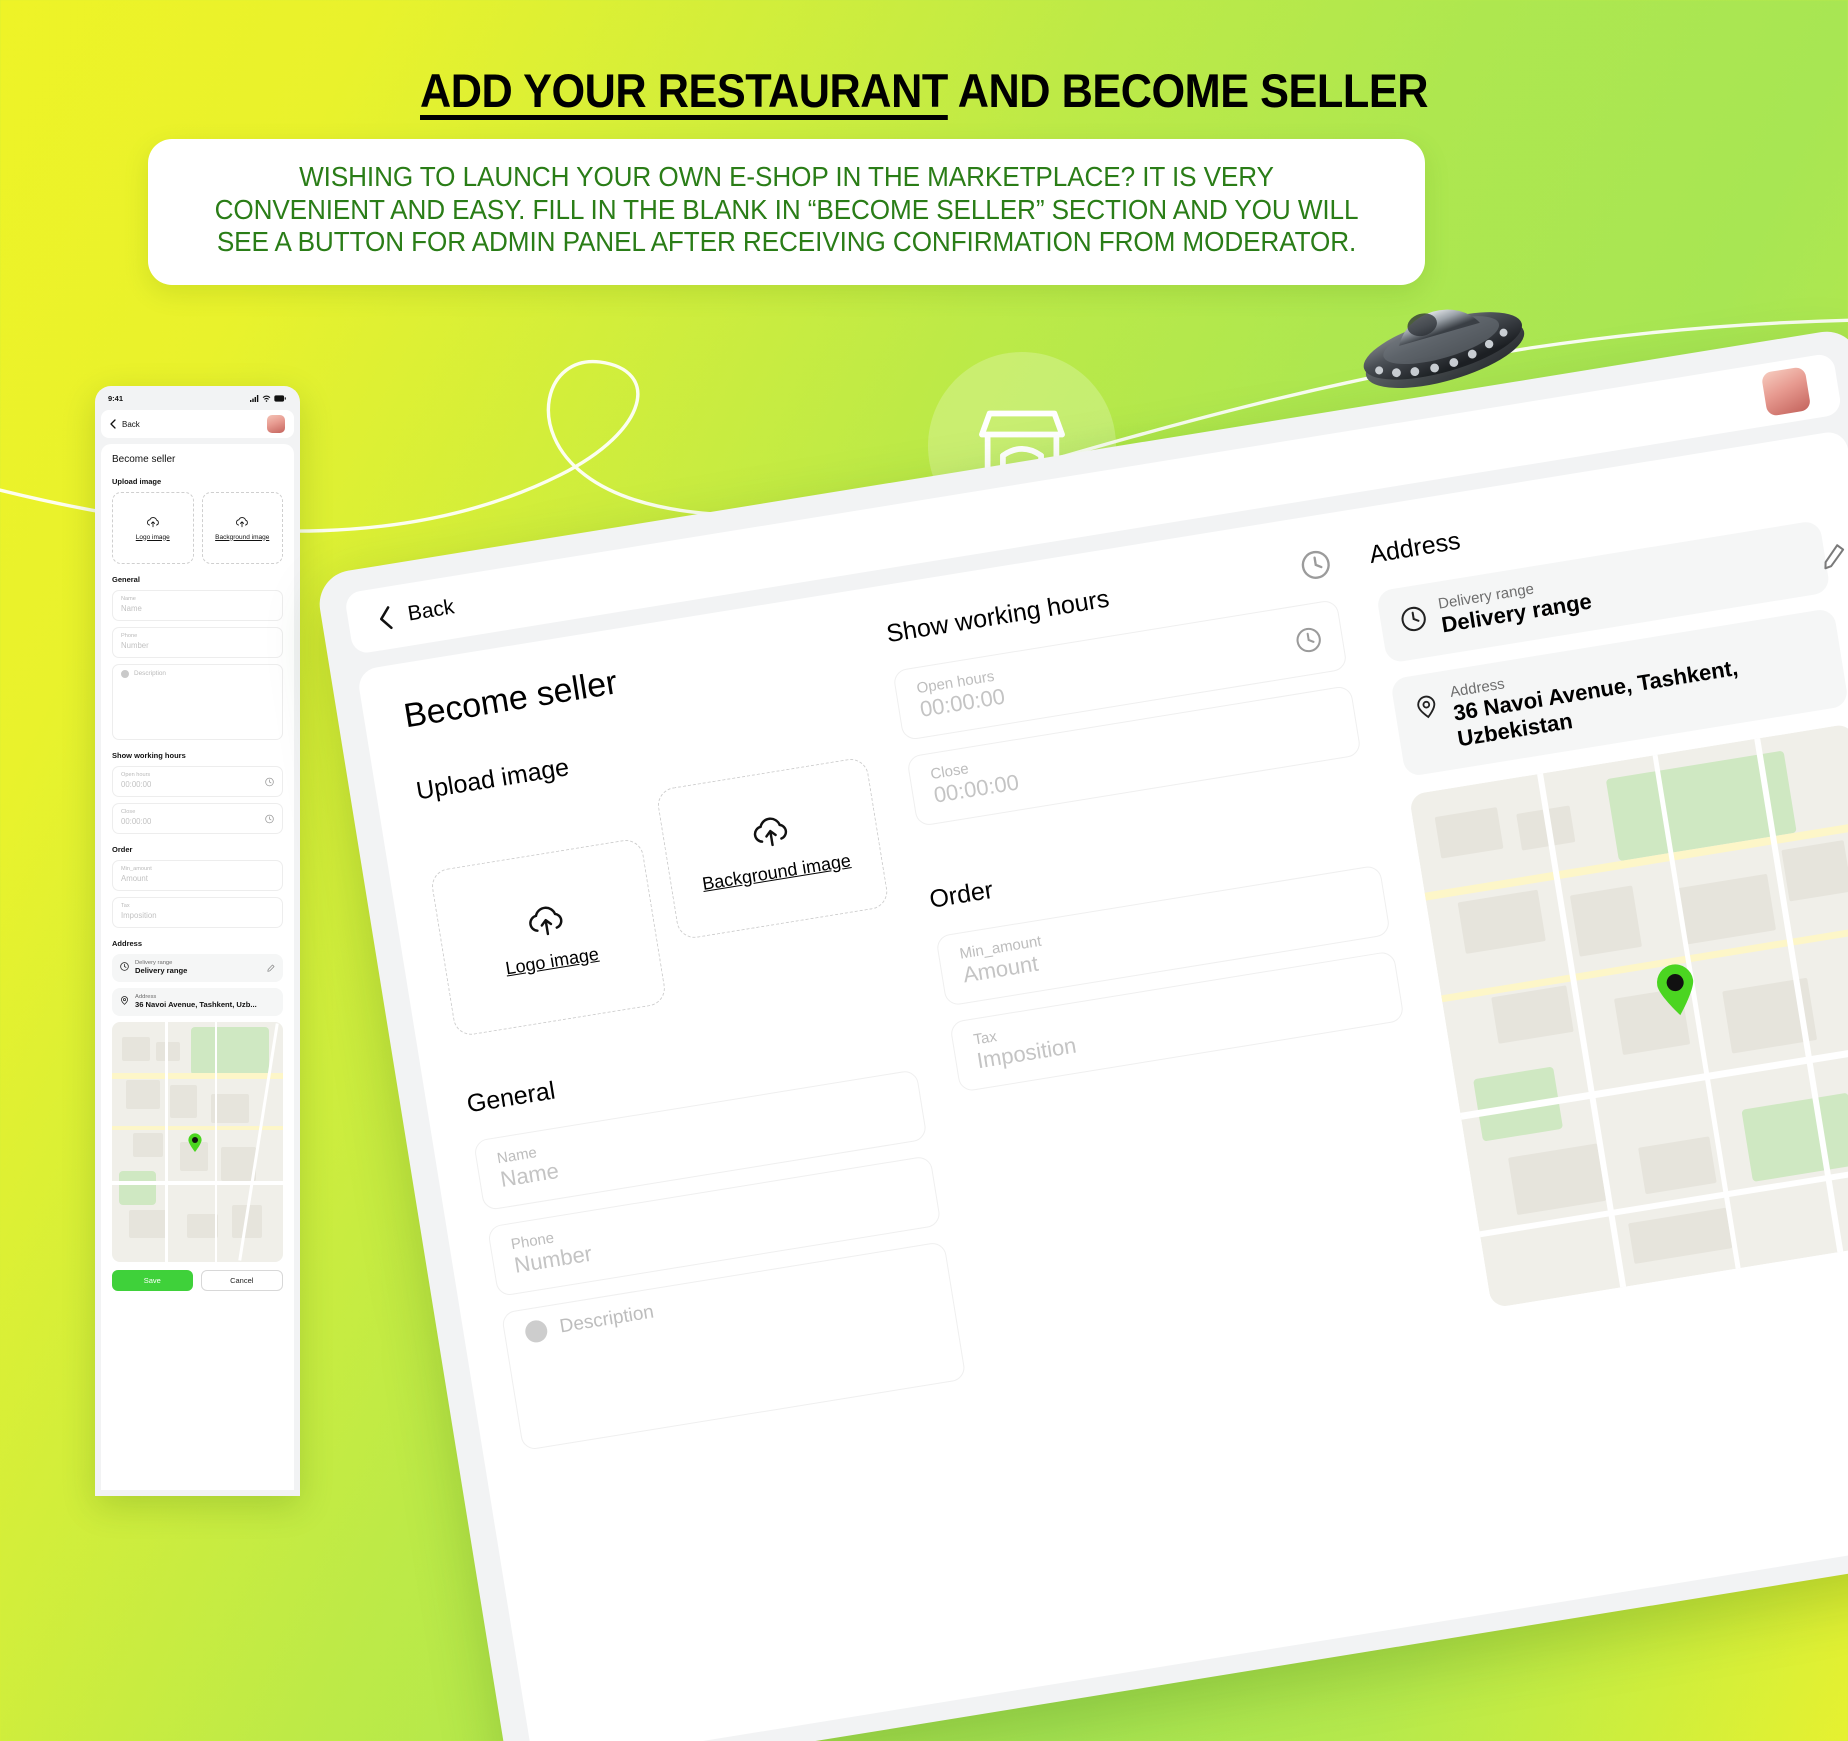  I want to click on tablet-description-label-text: Description, so click(607, 1319).